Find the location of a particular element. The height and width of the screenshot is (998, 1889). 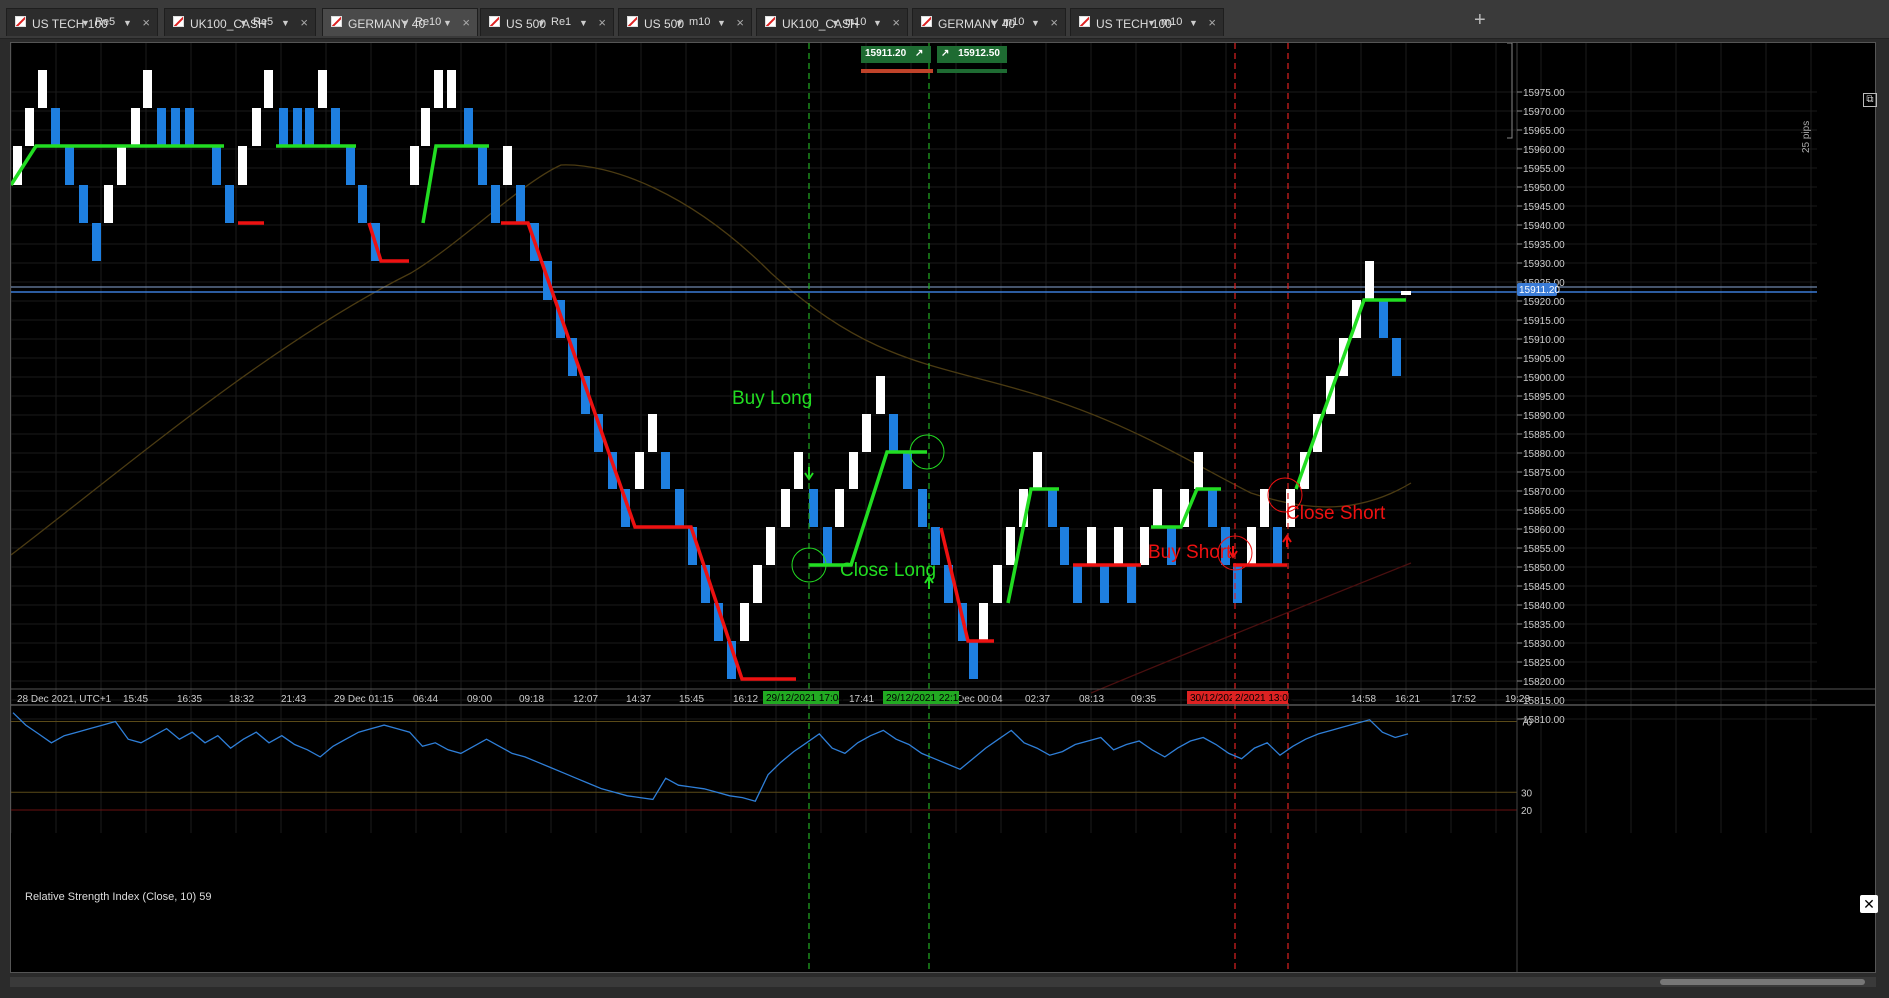

close-long-label: Close Long is located at coordinates (888, 570).